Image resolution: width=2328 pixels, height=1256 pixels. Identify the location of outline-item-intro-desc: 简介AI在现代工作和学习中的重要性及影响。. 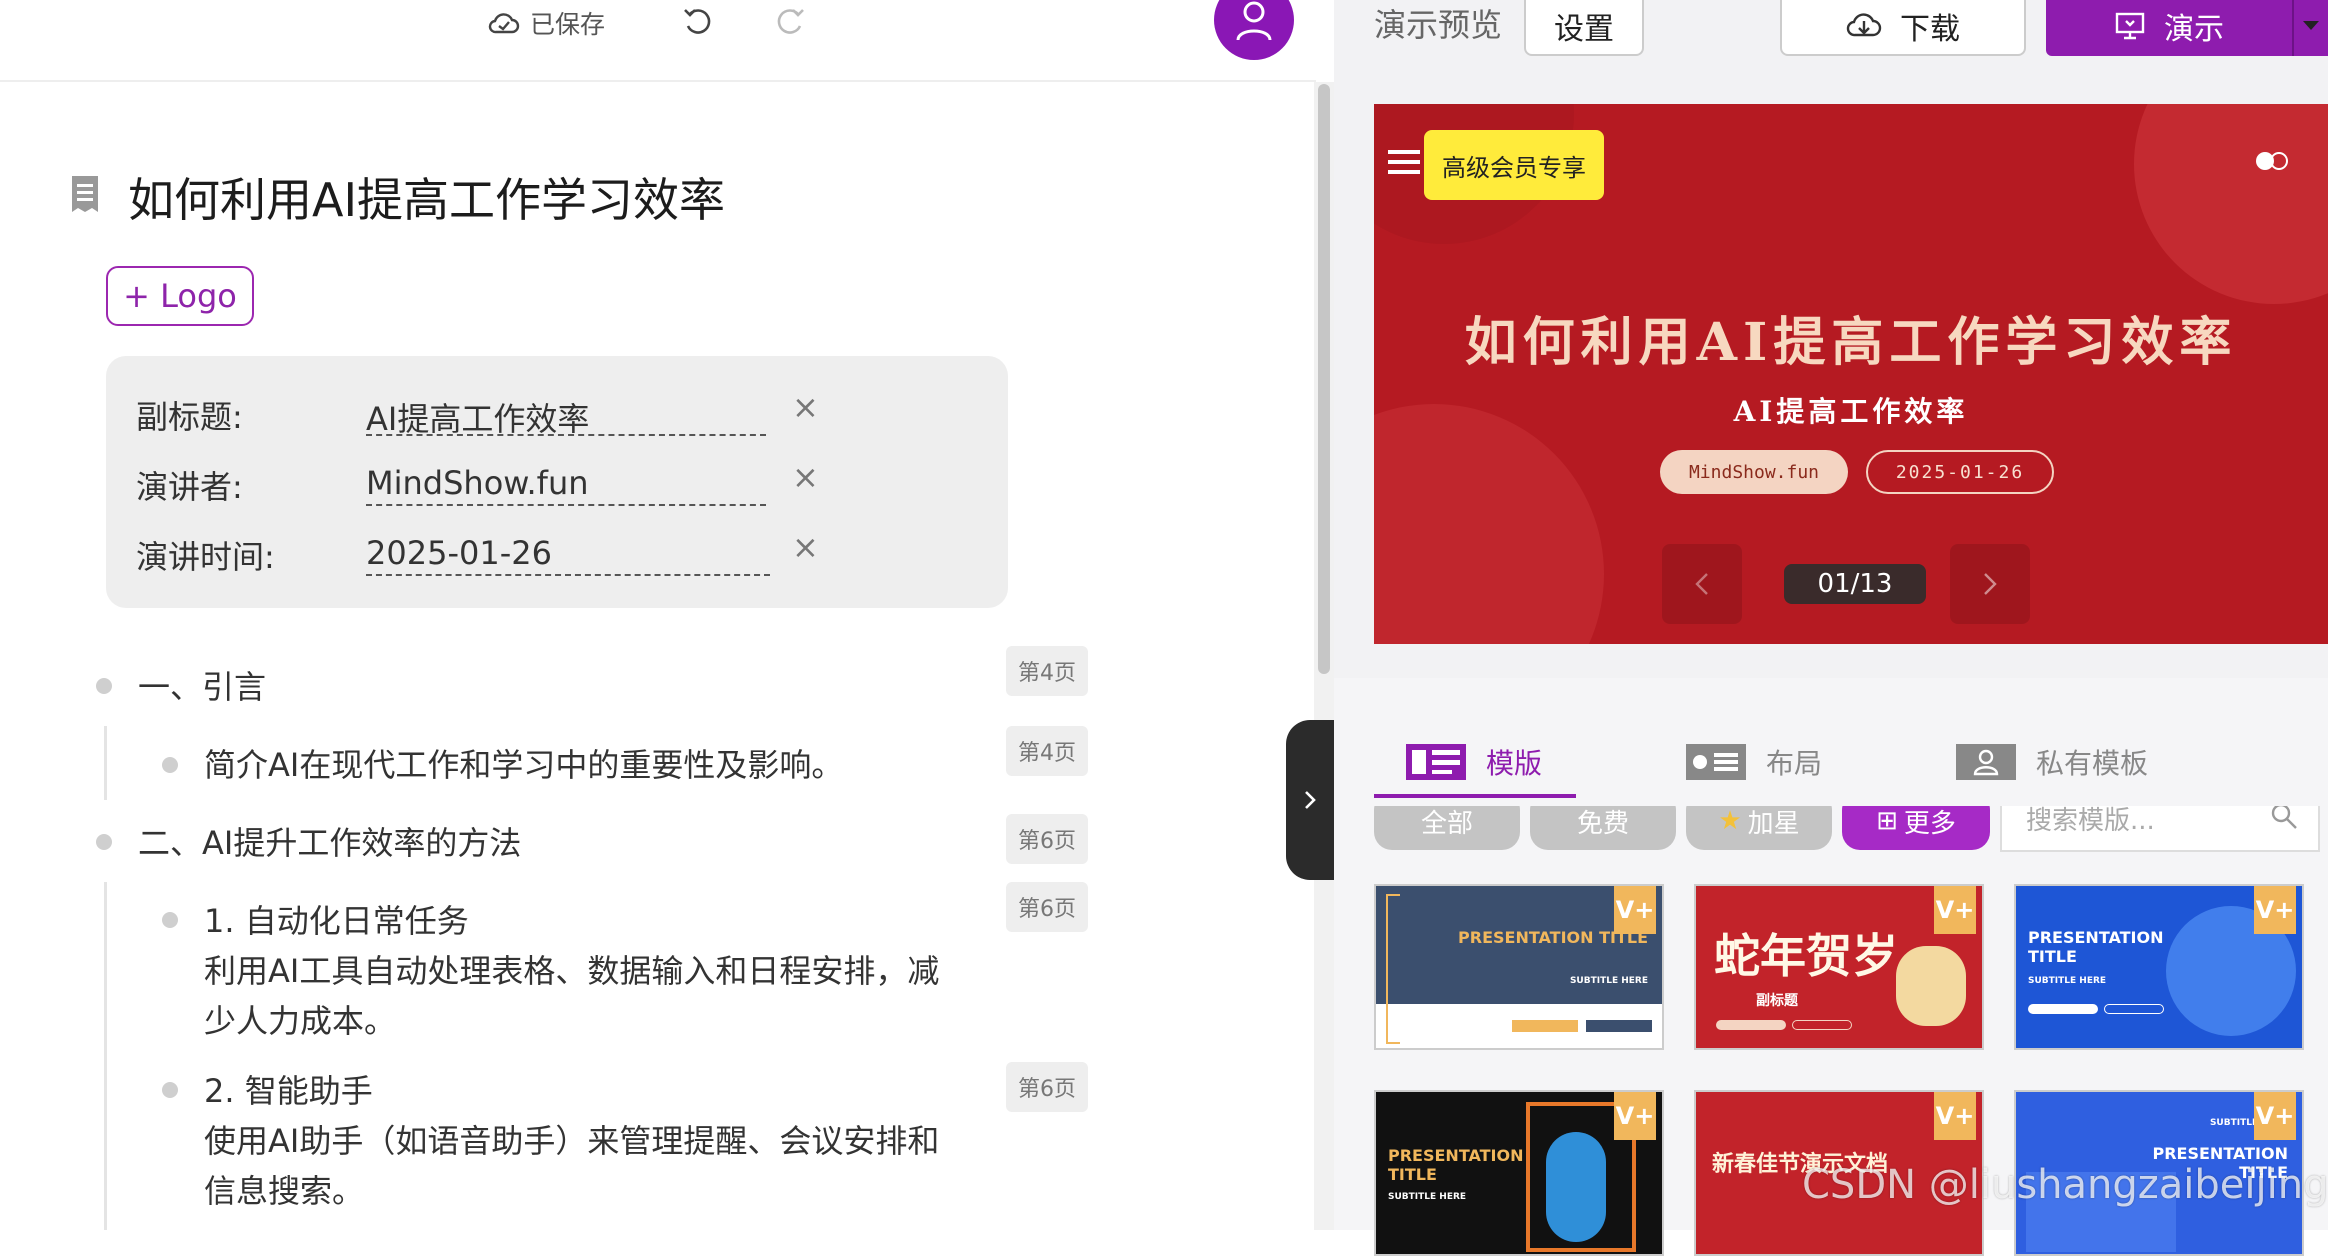
(523, 765).